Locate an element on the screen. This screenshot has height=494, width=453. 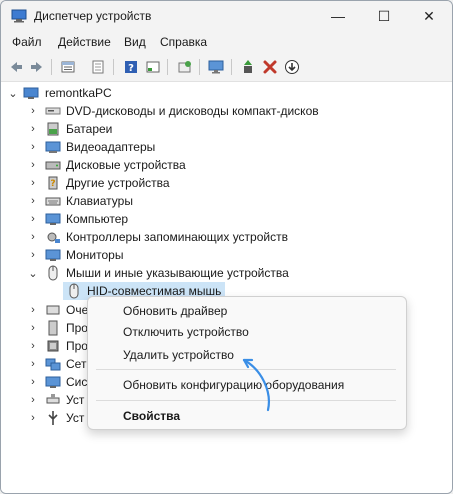
software-icon is located at coordinates (53, 328).